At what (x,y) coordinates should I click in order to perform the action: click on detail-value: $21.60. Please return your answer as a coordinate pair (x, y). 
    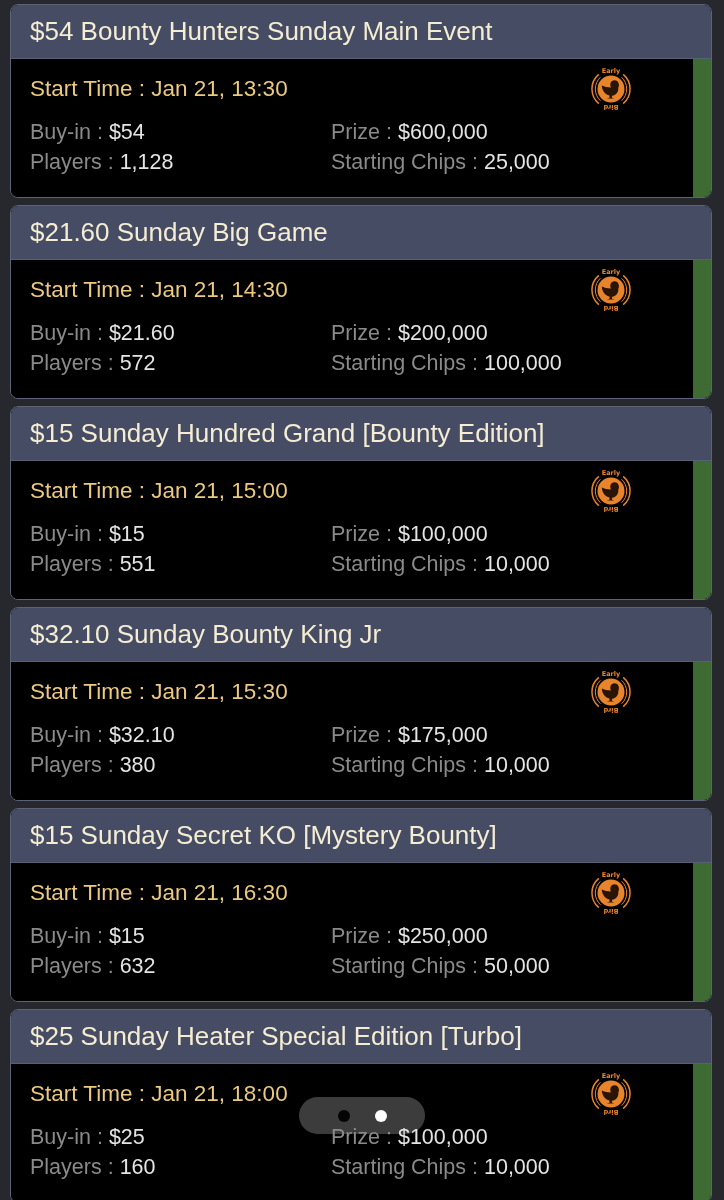
    Looking at the image, I should click on (141, 333).